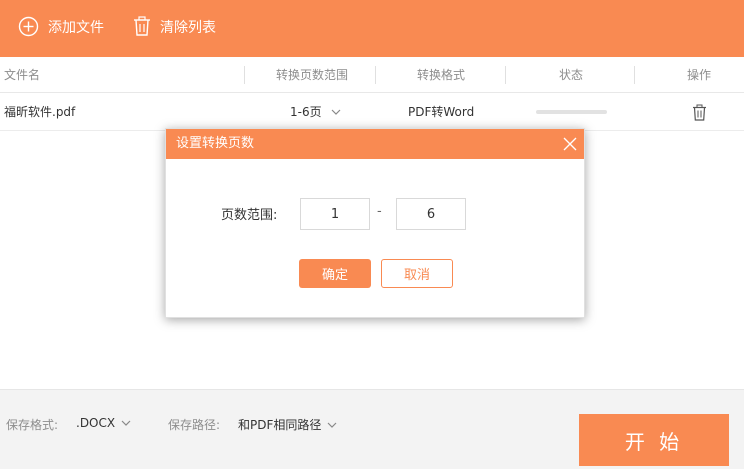  Describe the element at coordinates (215, 143) in the screenshot. I see `dialog-title: 设置转换页数` at that location.